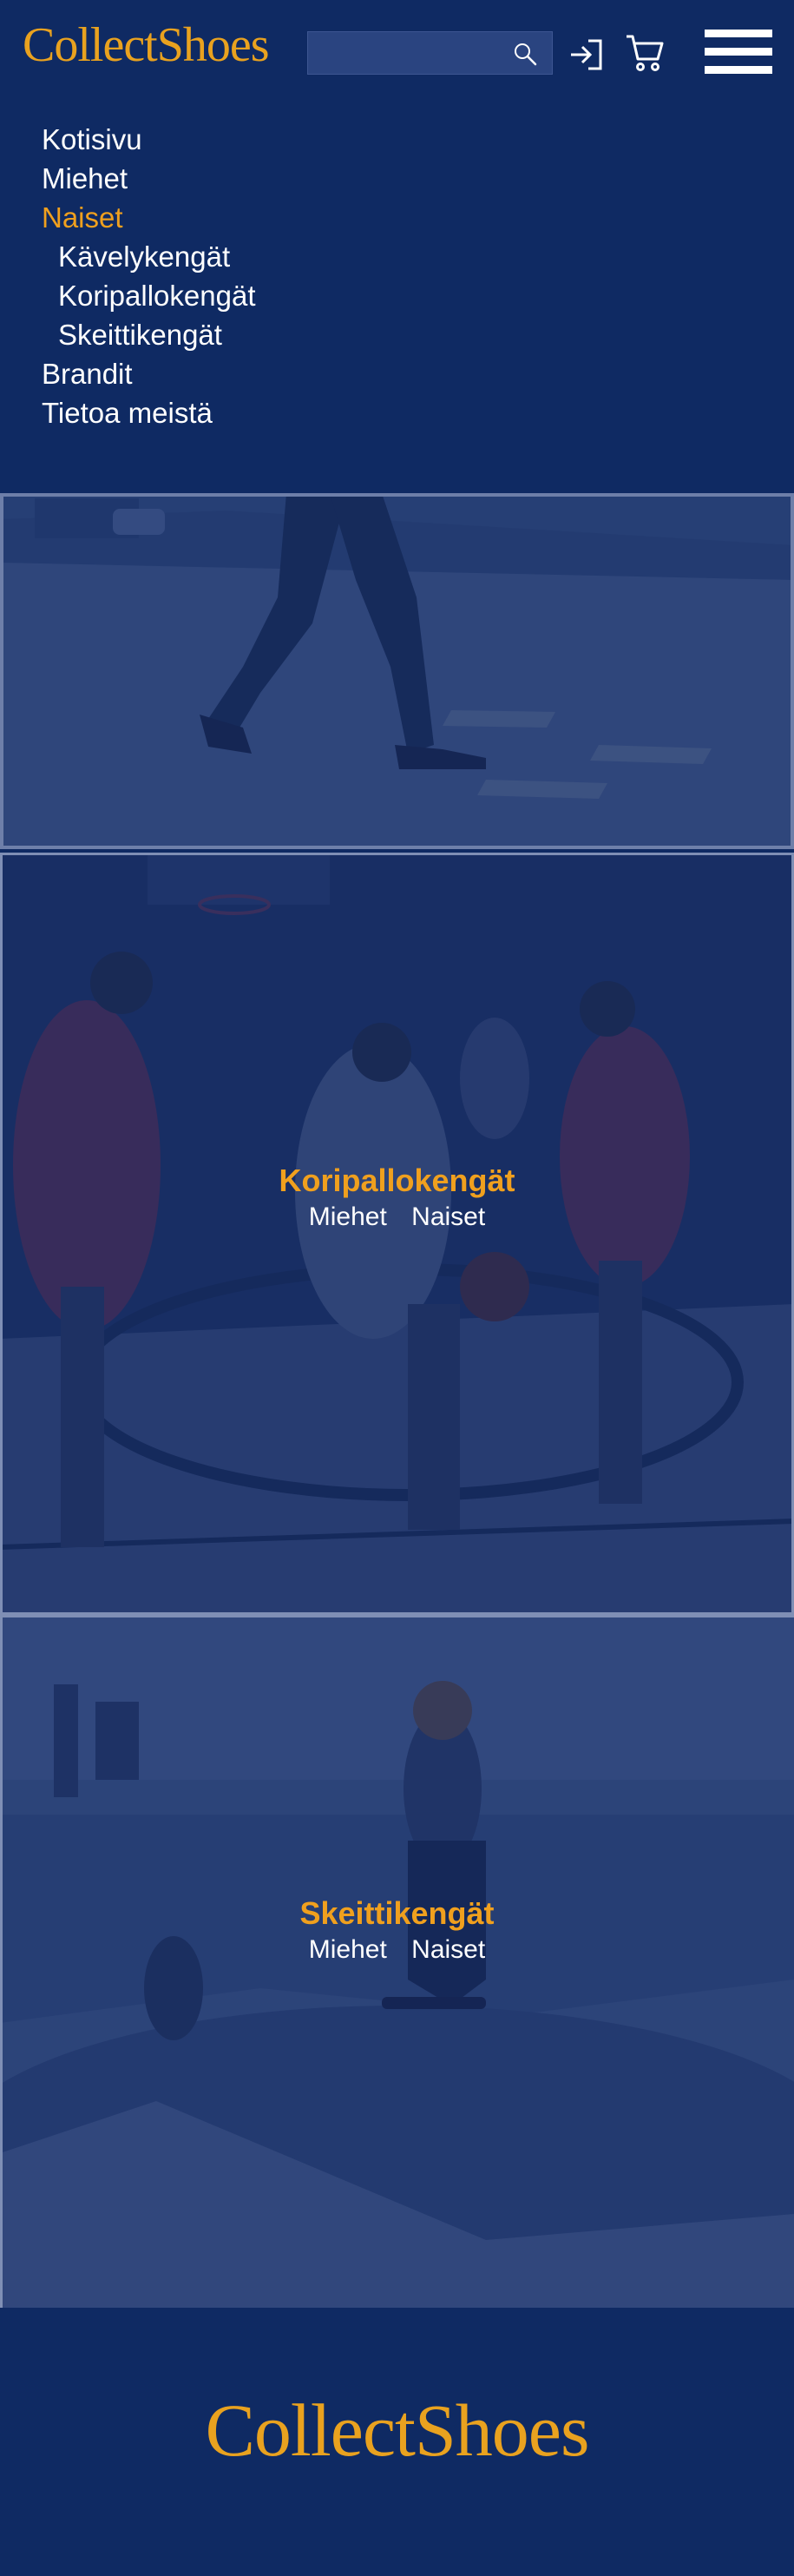 This screenshot has width=794, height=2576. Describe the element at coordinates (149, 256) in the screenshot. I see `menu-item-kavelykengat: Kävelykengät` at that location.